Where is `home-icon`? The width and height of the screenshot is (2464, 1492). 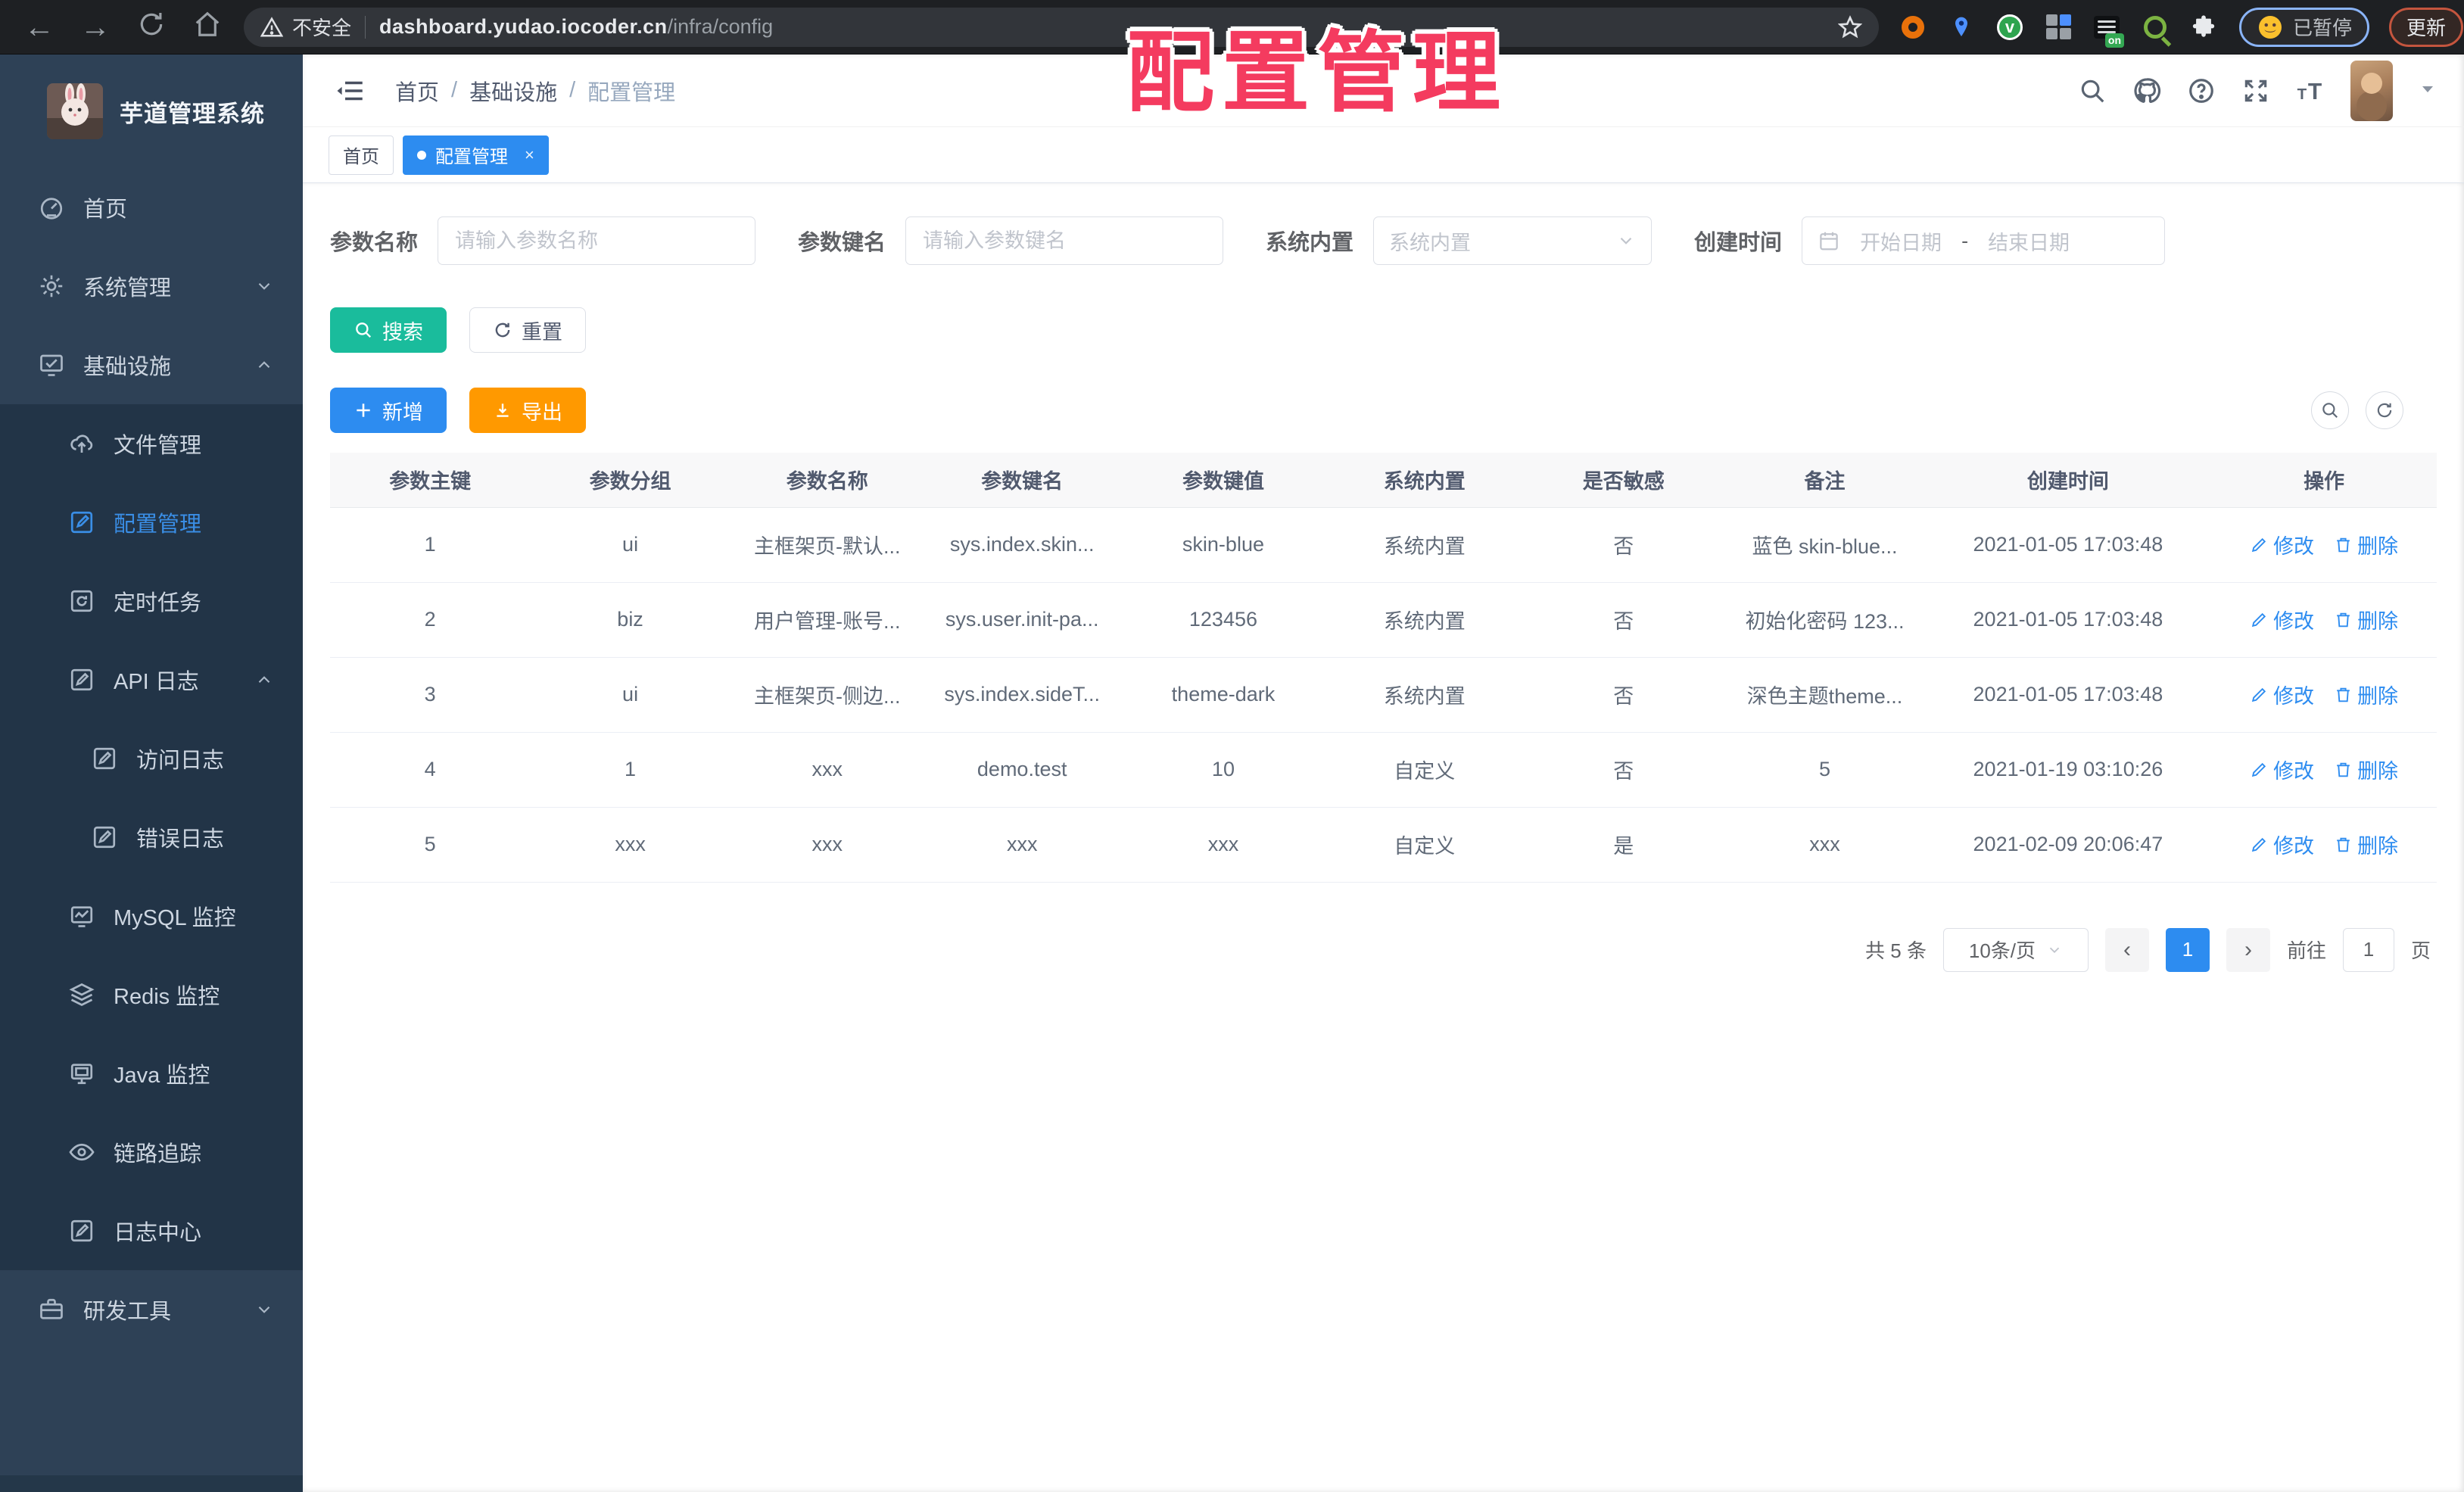 home-icon is located at coordinates (207, 27).